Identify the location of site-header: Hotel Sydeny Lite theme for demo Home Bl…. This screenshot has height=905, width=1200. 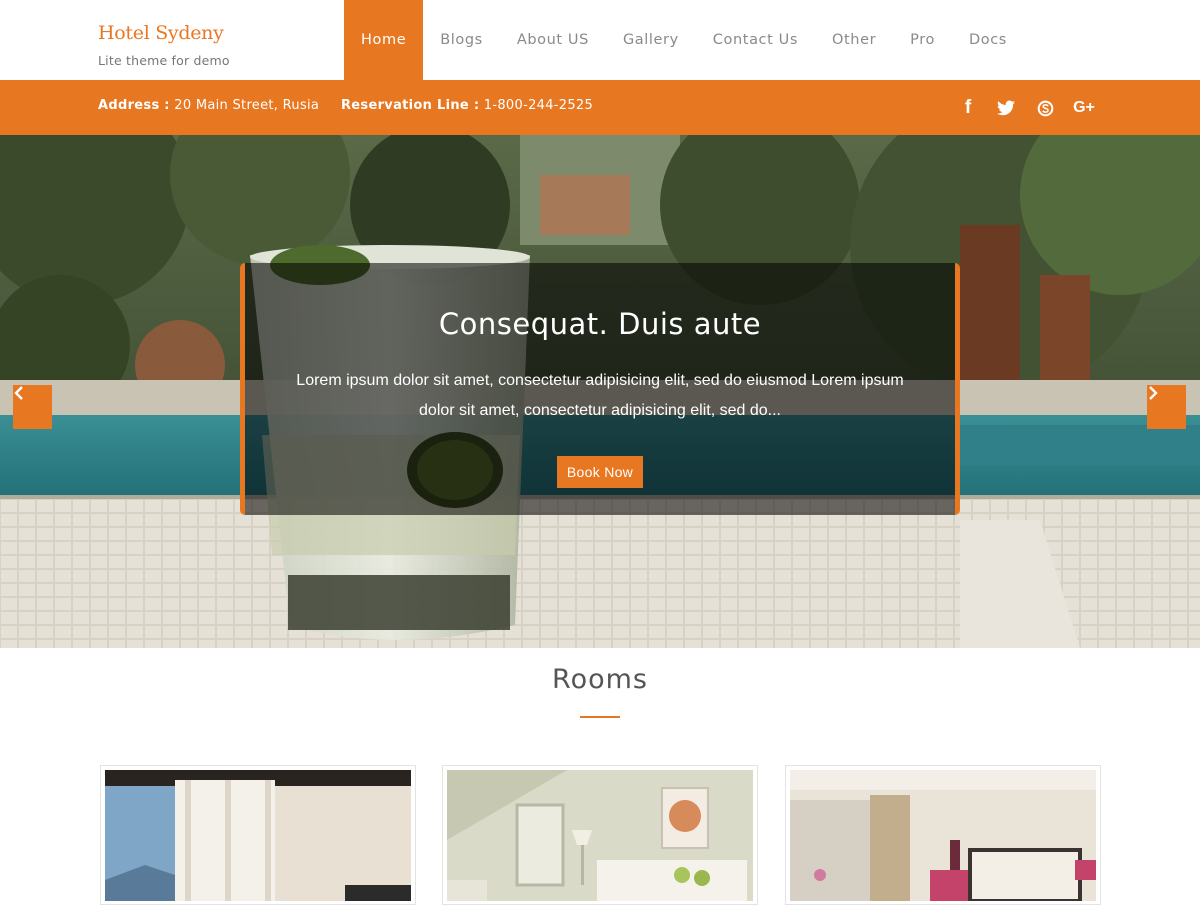
(600, 40).